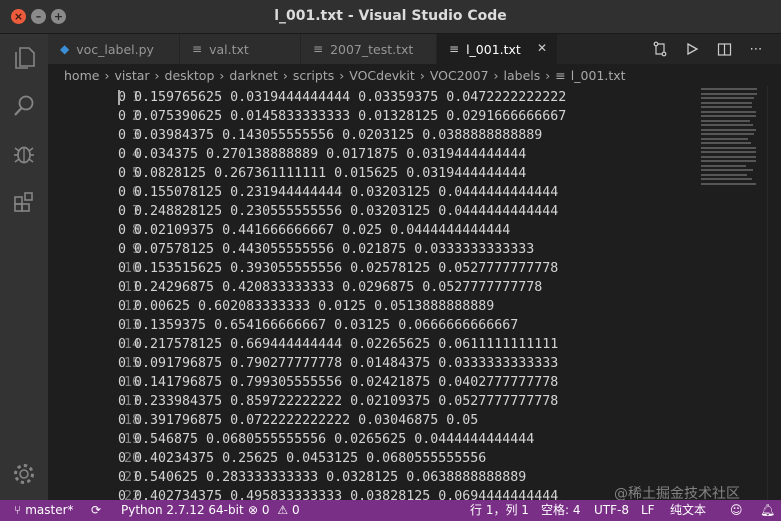 The width and height of the screenshot is (781, 521). I want to click on editor-actions: ⋯, so click(711, 49).